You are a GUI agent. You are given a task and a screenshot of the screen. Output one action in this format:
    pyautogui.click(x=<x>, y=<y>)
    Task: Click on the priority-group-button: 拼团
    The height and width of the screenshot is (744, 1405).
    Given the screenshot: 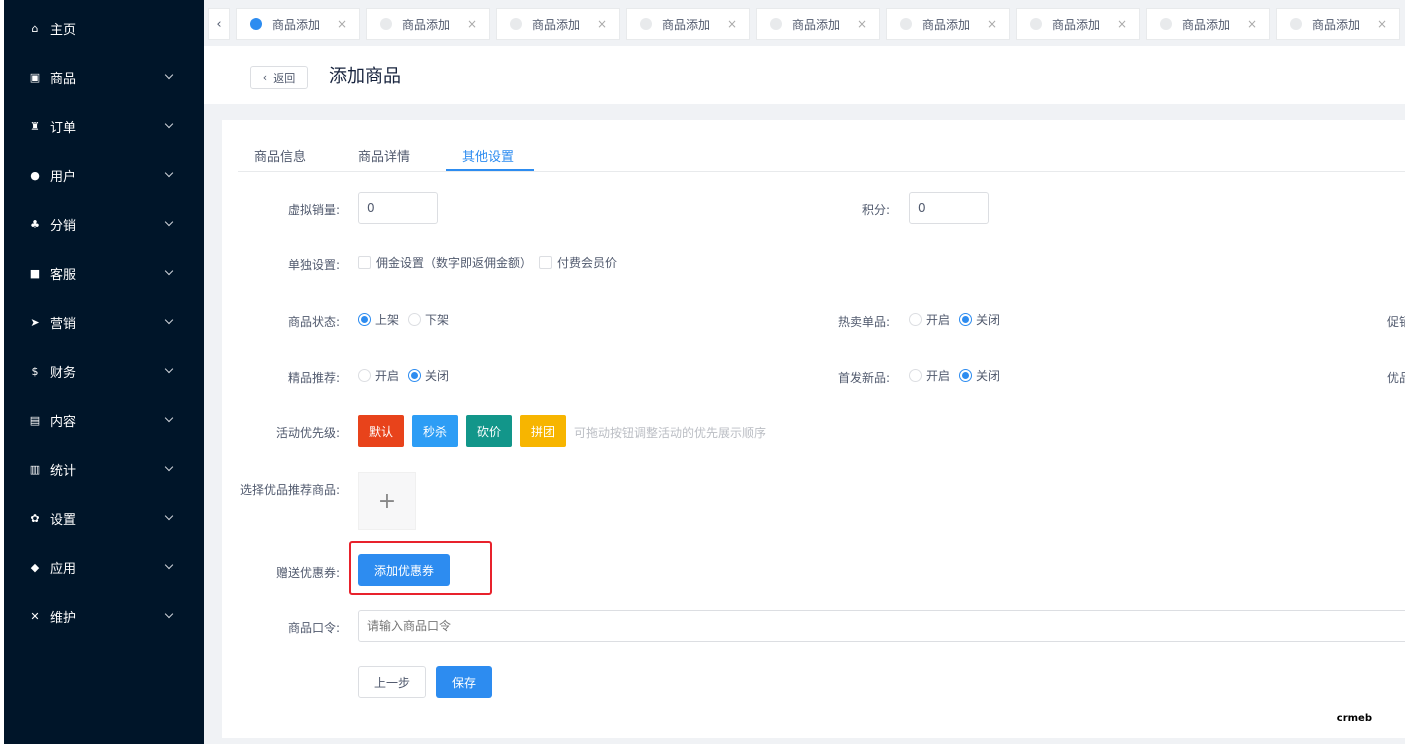 What is the action you would take?
    pyautogui.click(x=543, y=431)
    